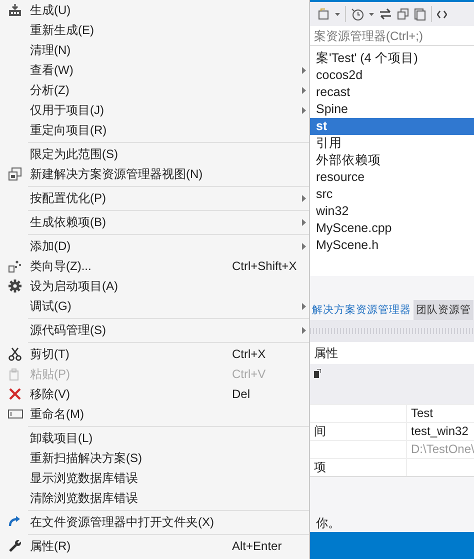  I want to click on menu-item: 限定为此范围(S), so click(154, 154).